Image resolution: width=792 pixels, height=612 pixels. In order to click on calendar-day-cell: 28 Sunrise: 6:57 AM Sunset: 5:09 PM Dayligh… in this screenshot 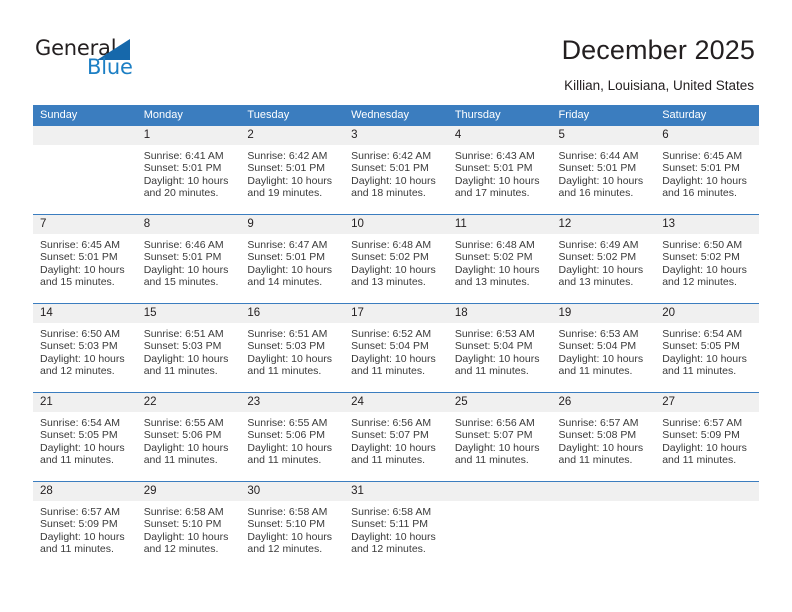, I will do `click(85, 525)`.